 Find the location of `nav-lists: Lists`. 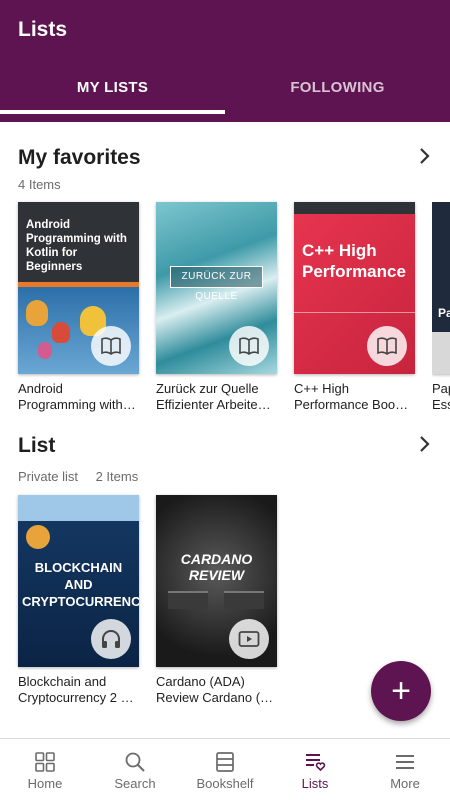

nav-lists: Lists is located at coordinates (315, 769).